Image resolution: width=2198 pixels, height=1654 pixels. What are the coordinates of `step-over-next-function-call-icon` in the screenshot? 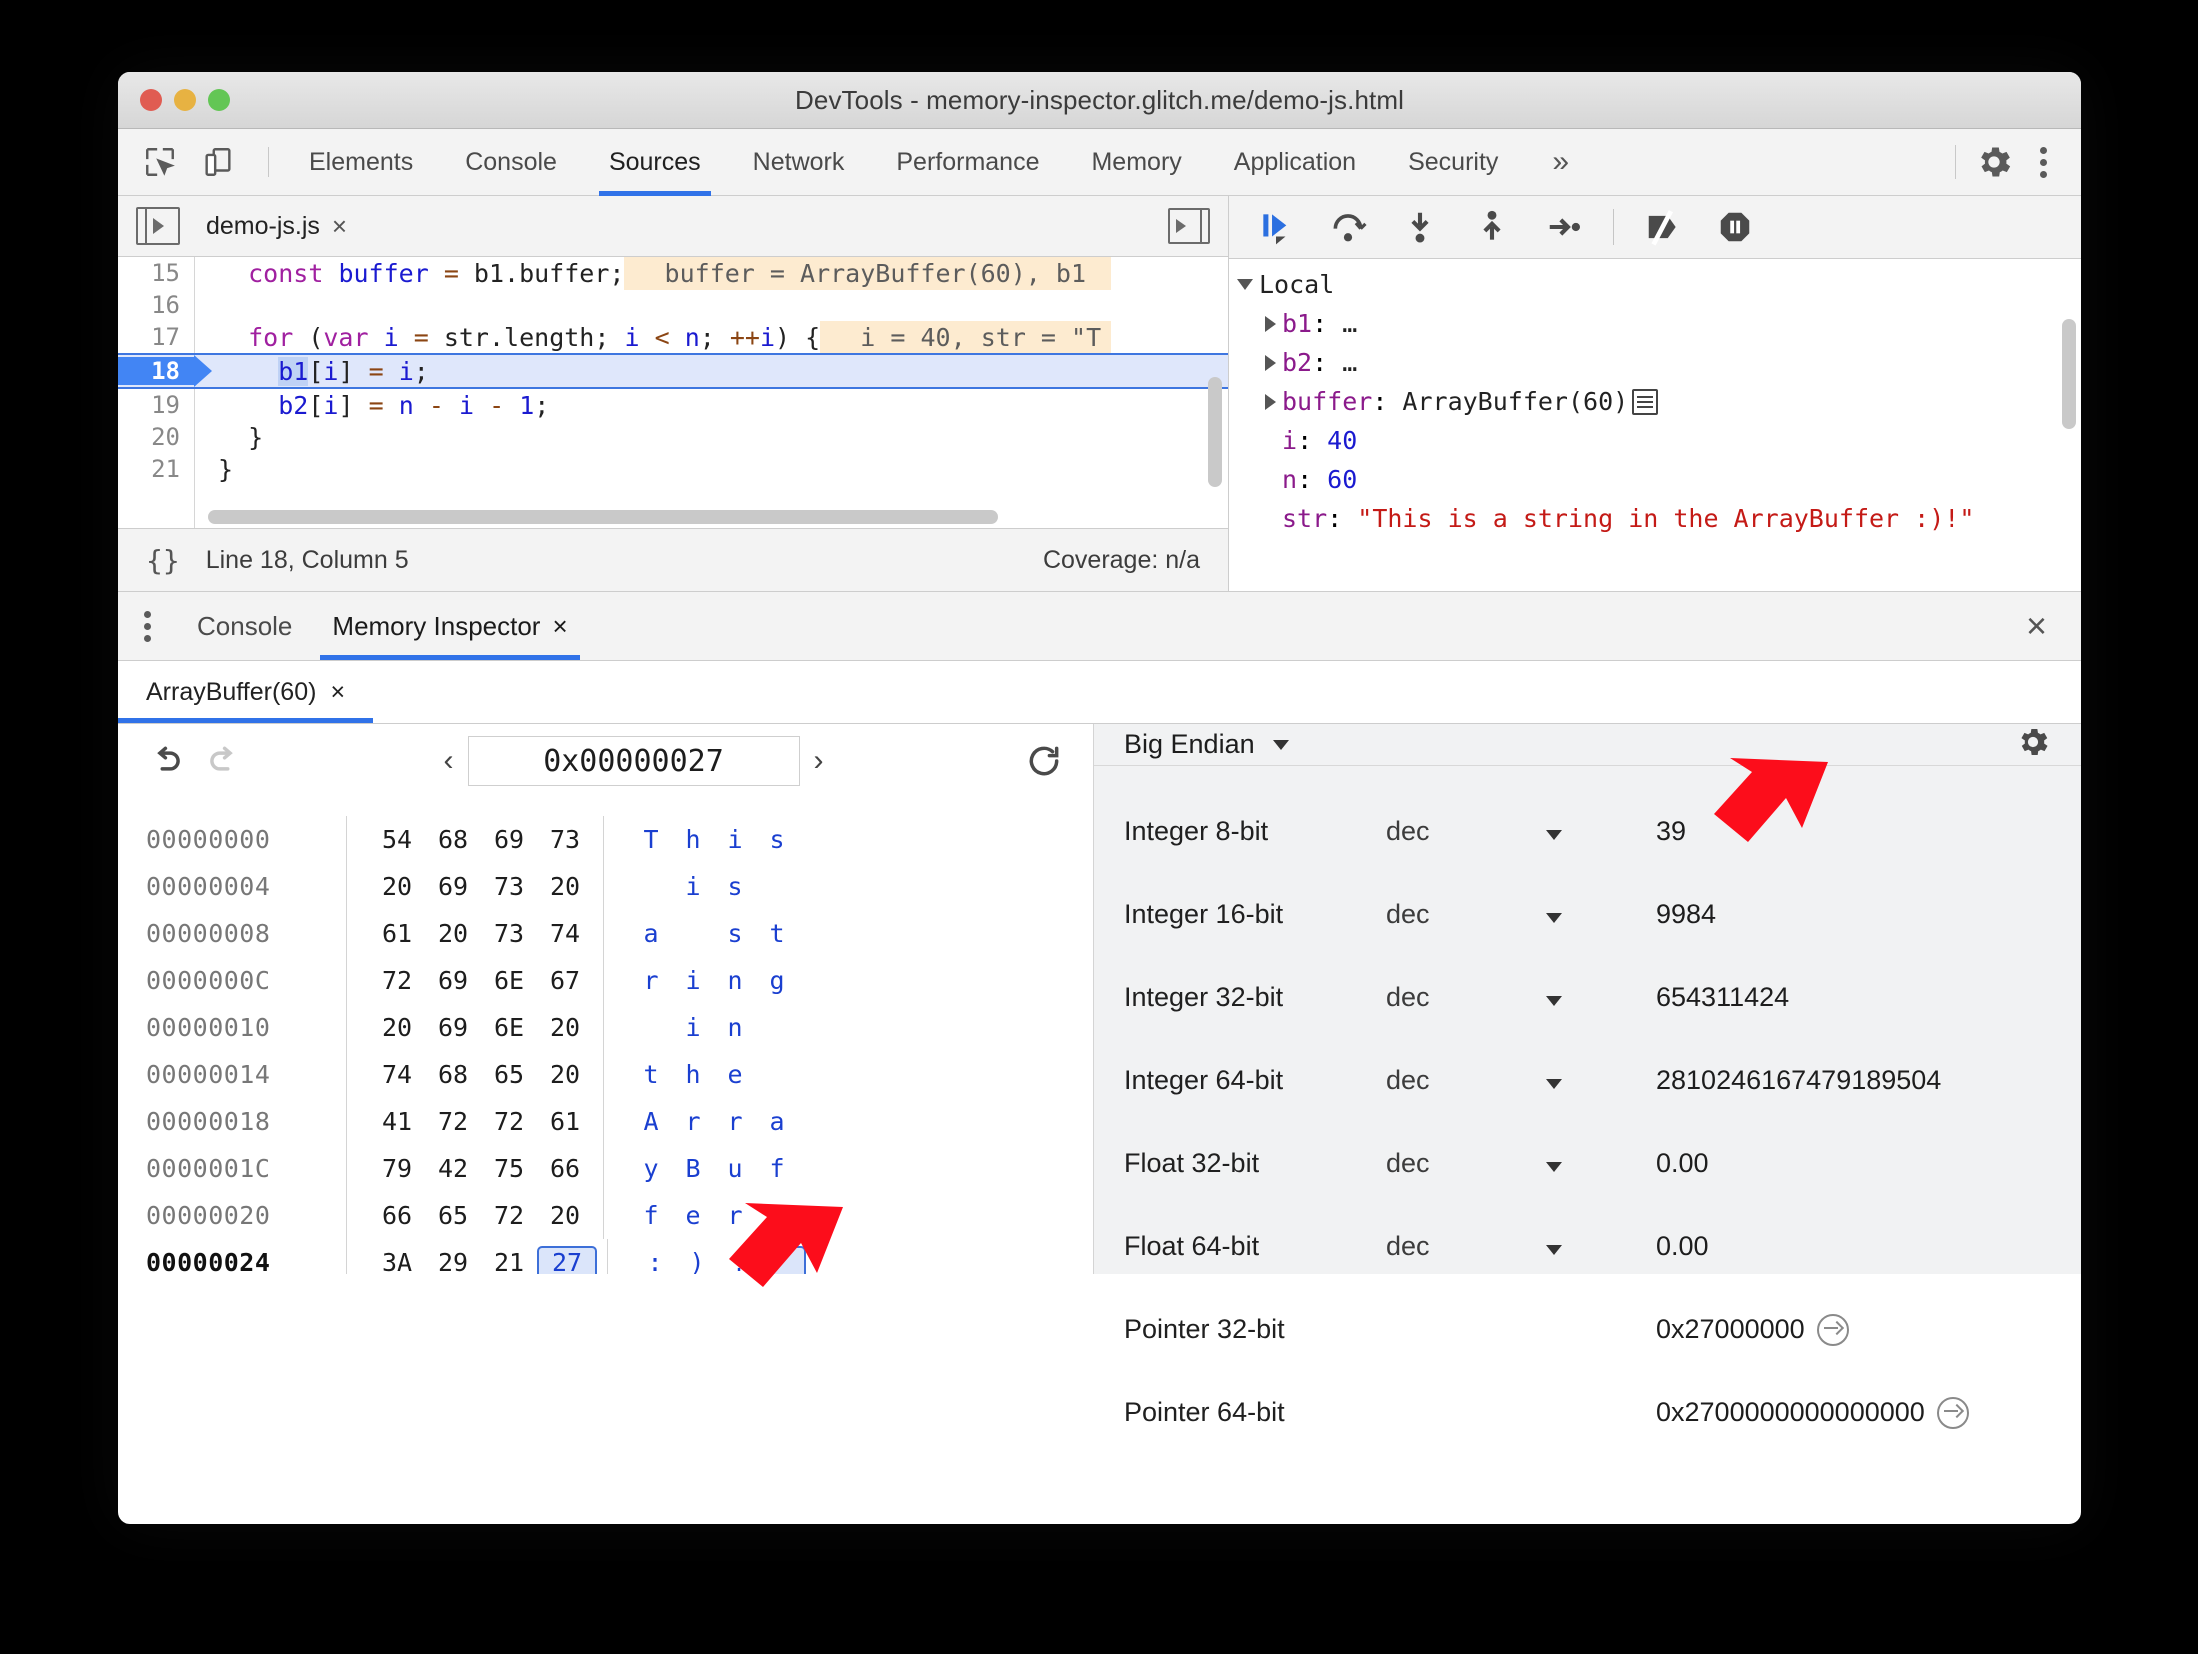 It's located at (1348, 227).